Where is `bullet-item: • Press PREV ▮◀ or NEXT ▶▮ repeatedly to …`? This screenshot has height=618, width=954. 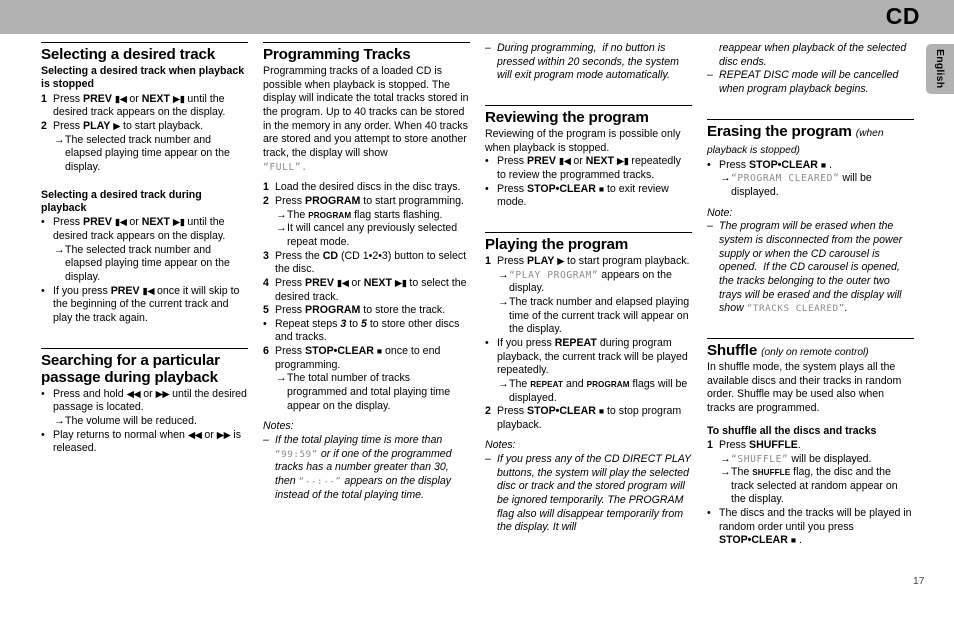 bullet-item: • Press PREV ▮◀ or NEXT ▶▮ repeatedly to … is located at coordinates (588, 168).